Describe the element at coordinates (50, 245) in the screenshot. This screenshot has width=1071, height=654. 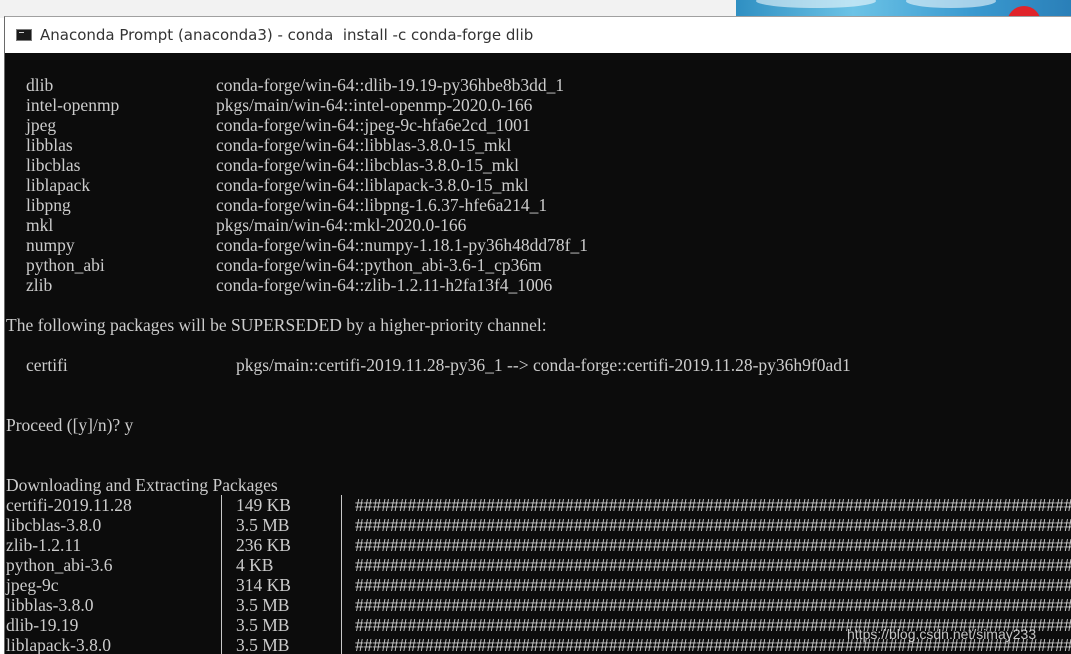
I see `package-name: numpy` at that location.